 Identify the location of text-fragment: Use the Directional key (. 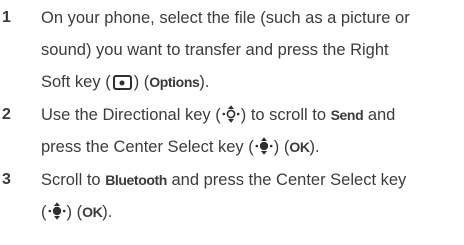
(131, 115).